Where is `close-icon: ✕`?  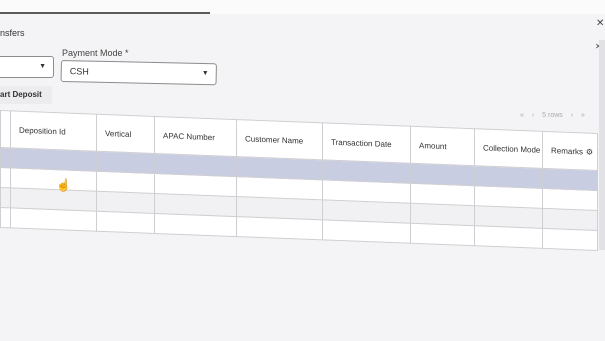 close-icon: ✕ is located at coordinates (600, 23).